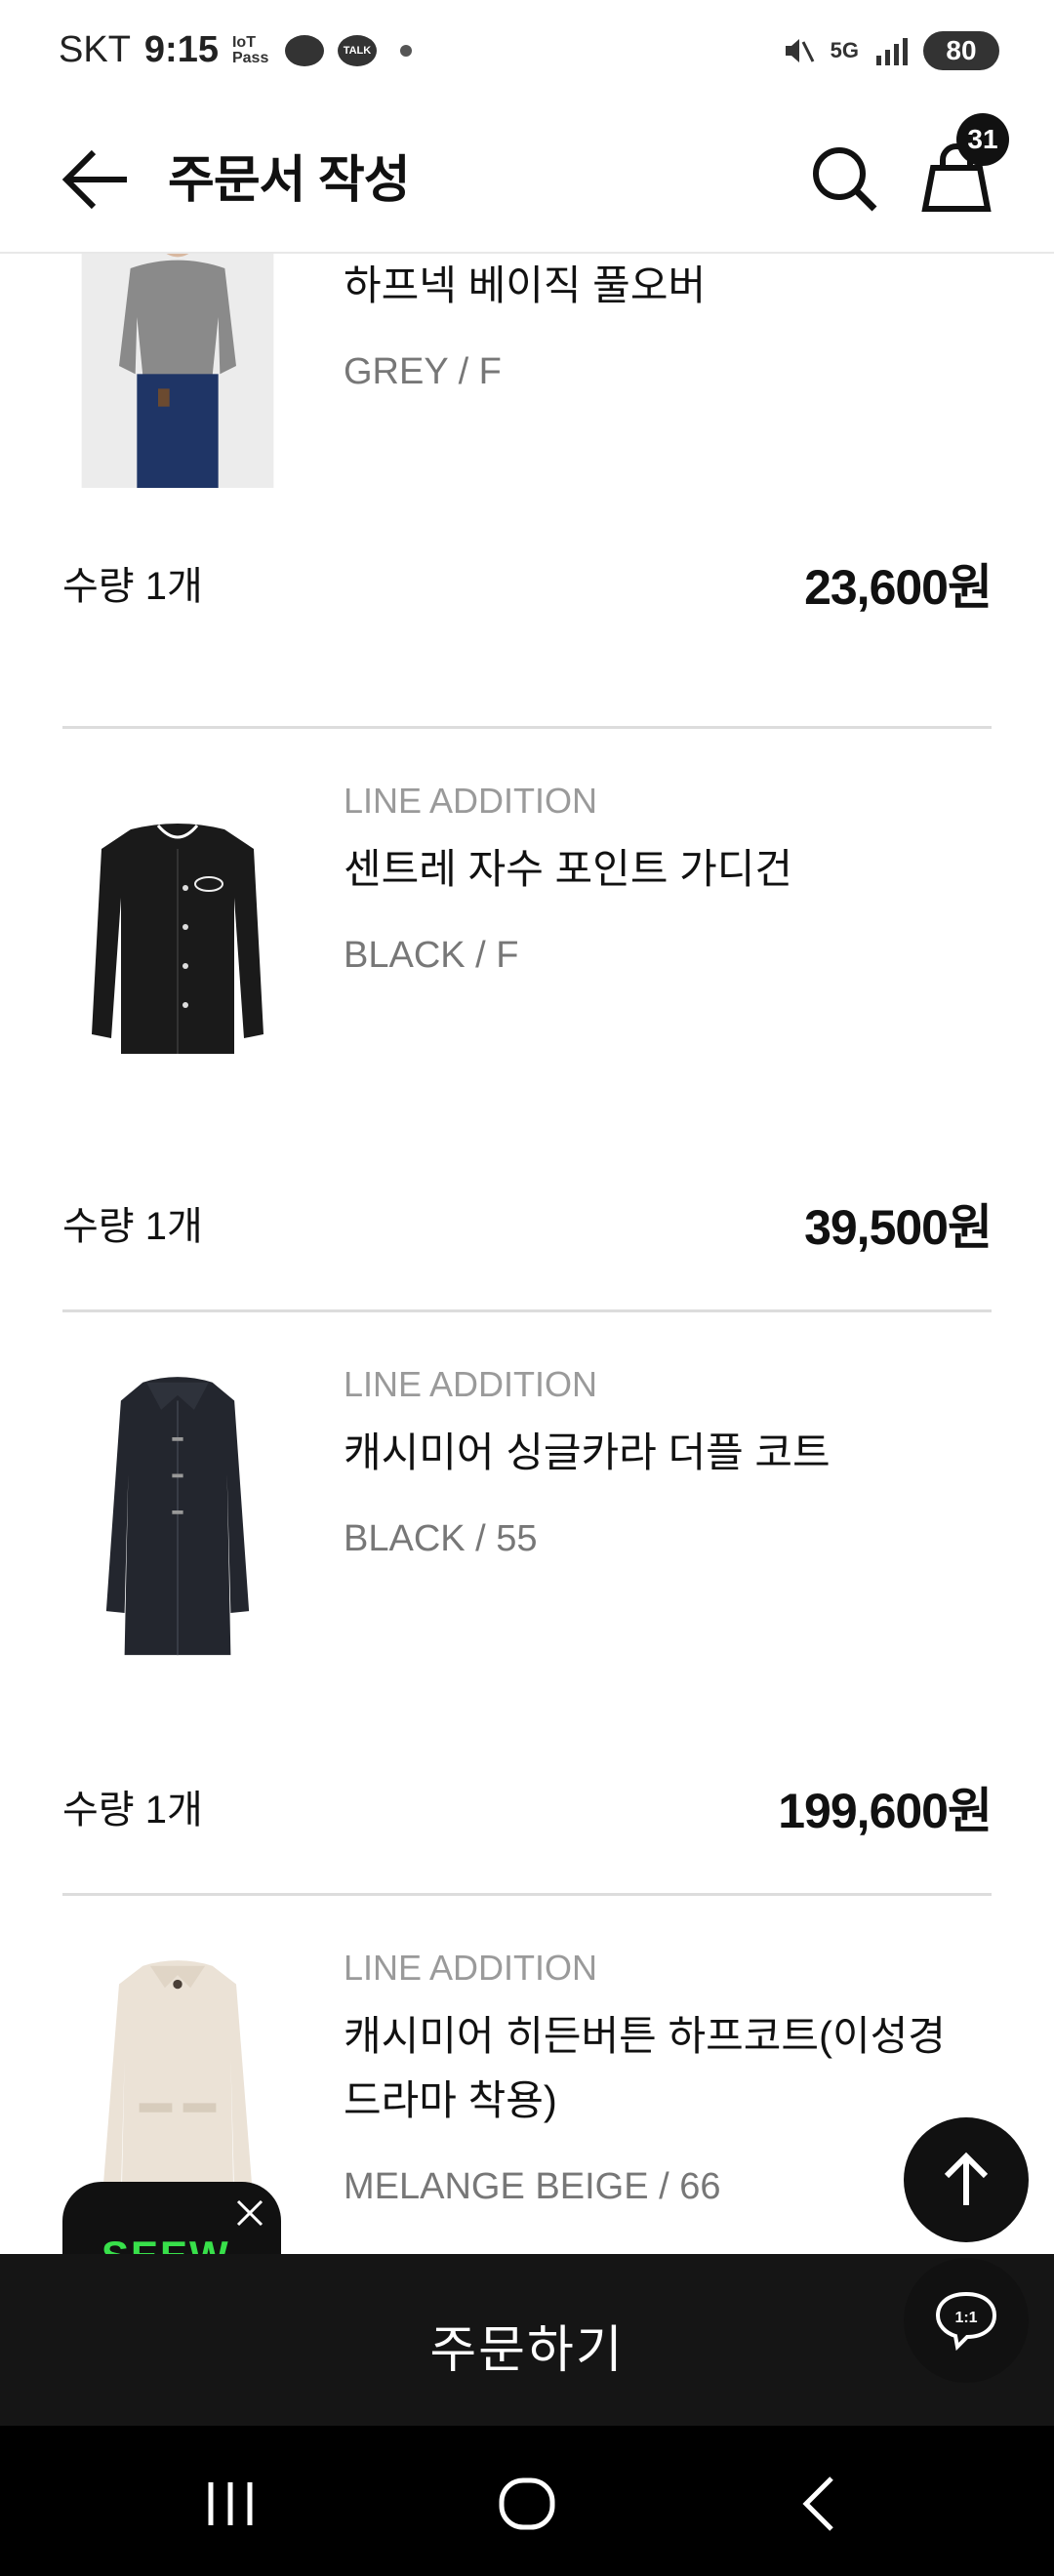  I want to click on search-icon, so click(845, 178).